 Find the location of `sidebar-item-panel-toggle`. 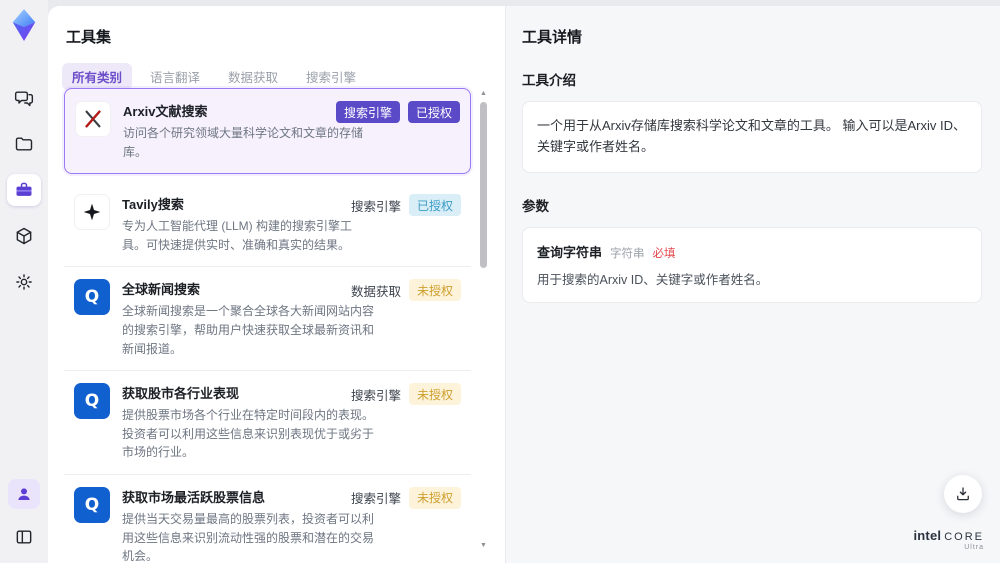

sidebar-item-panel-toggle is located at coordinates (24, 537).